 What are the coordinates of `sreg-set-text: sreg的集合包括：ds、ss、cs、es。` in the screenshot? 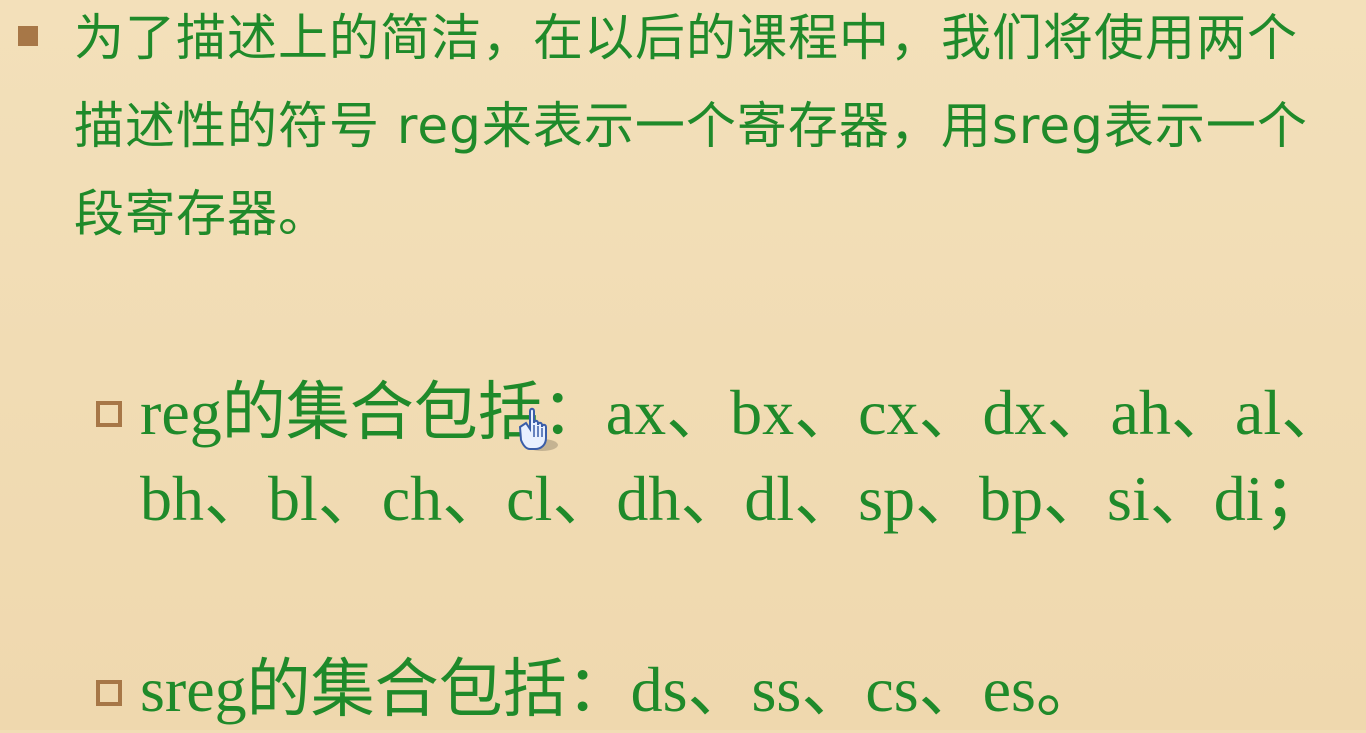 It's located at (620, 689).